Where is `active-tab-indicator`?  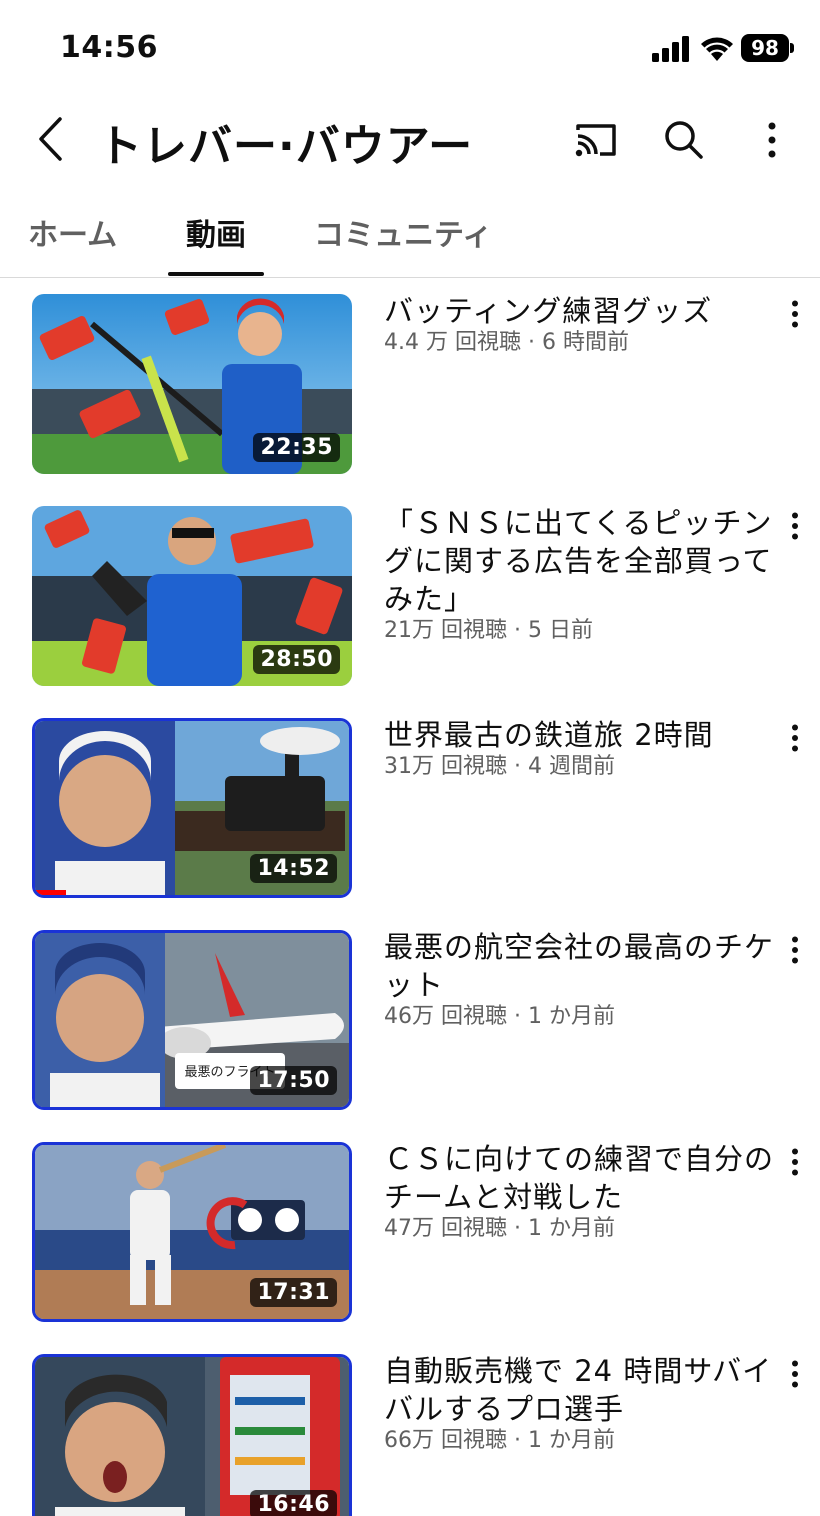
active-tab-indicator is located at coordinates (216, 274).